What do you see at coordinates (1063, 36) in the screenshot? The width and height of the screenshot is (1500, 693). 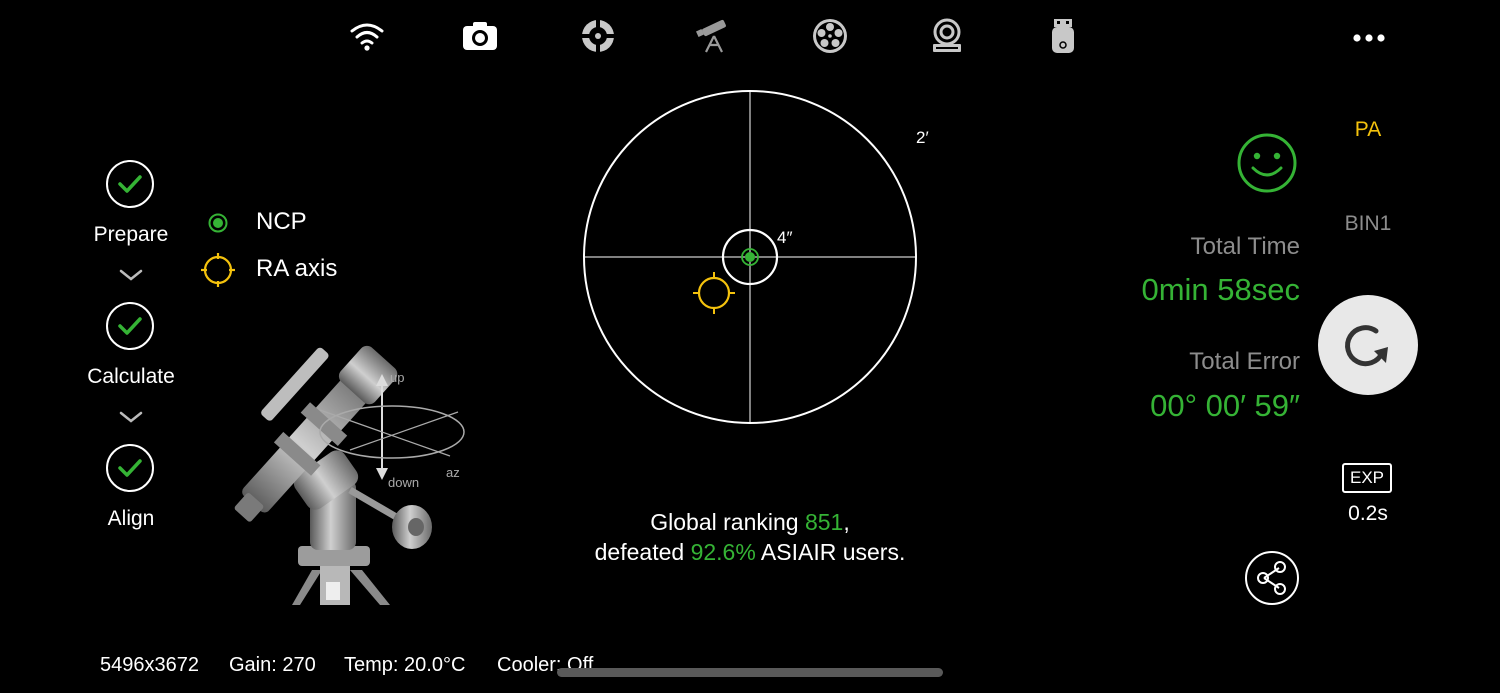 I see `usb-storage-icon` at bounding box center [1063, 36].